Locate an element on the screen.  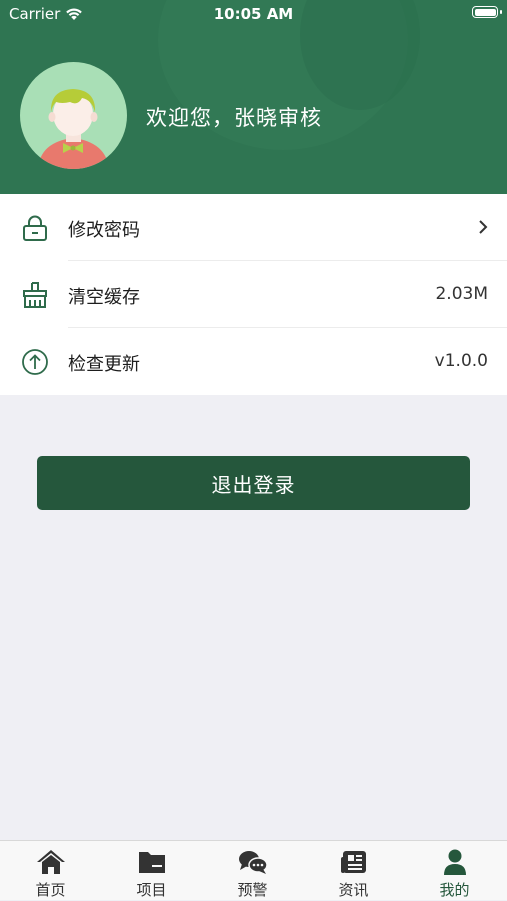
tab-home: 首页 is located at coordinates (50, 871).